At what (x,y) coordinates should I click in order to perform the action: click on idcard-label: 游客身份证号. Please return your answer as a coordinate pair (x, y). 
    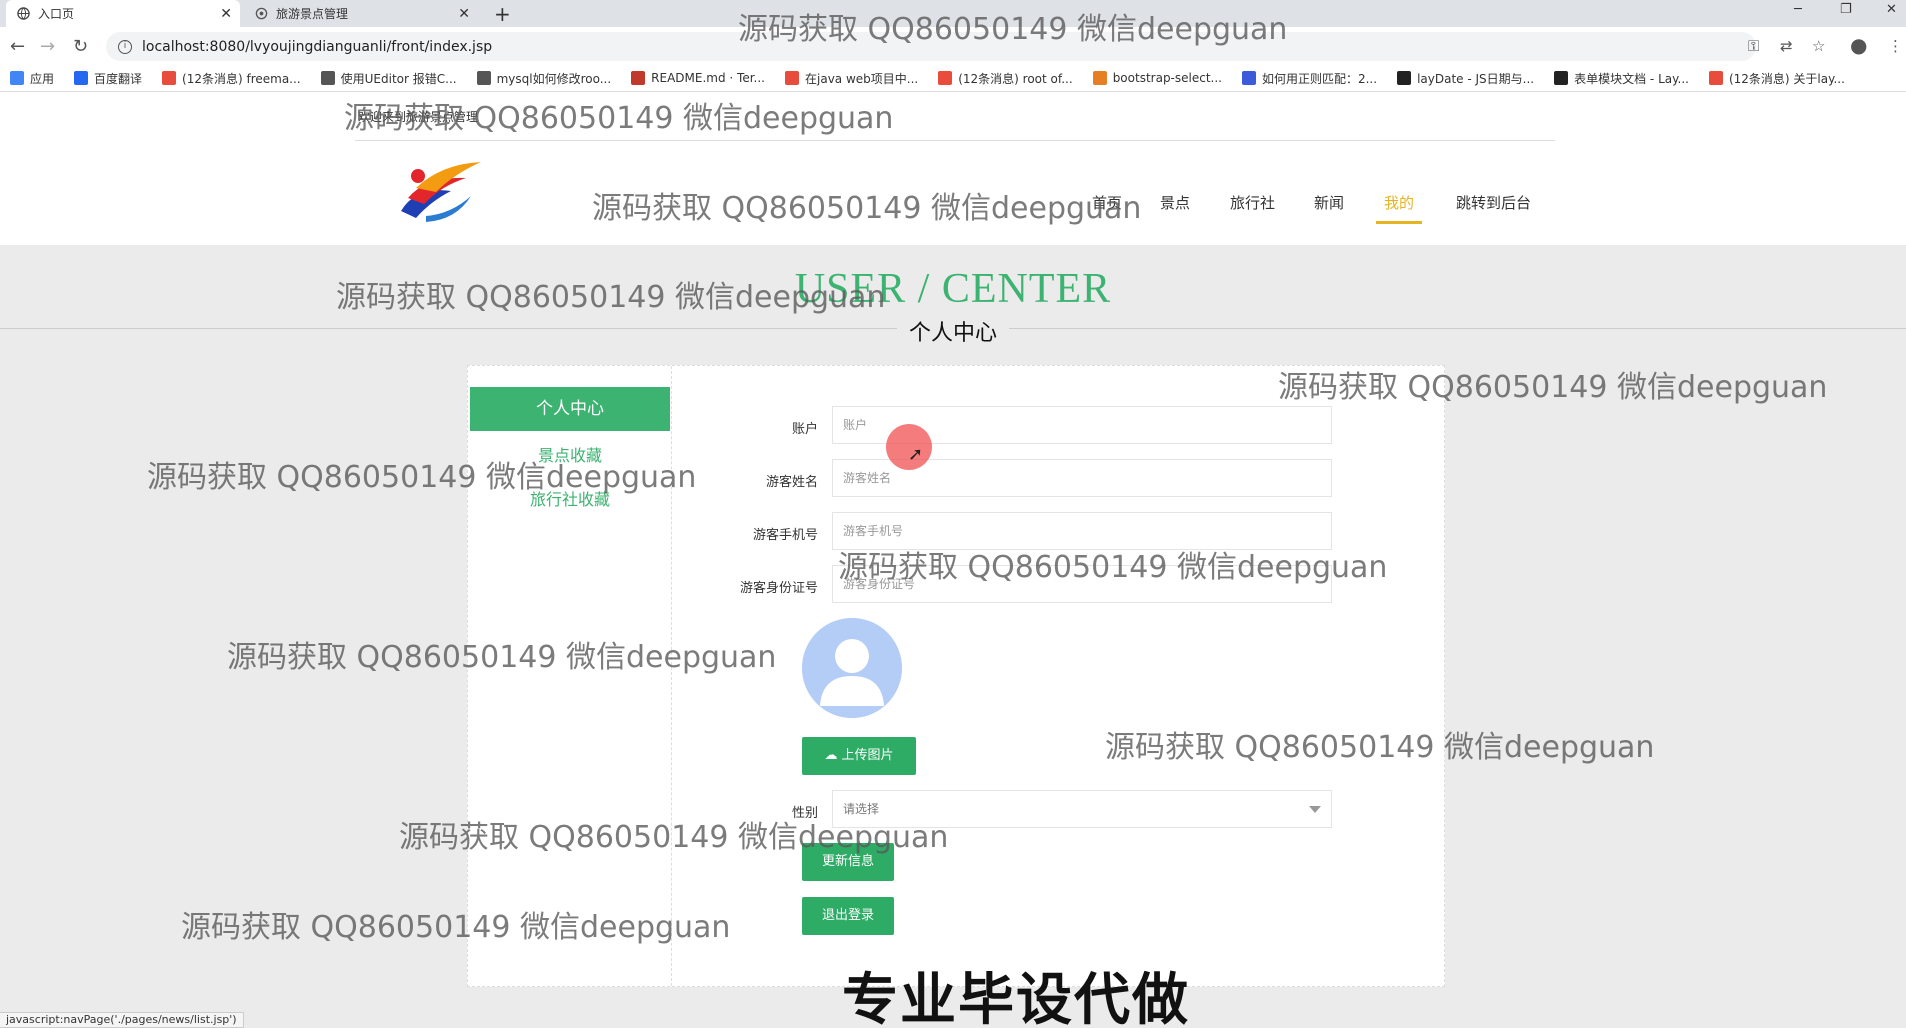
    Looking at the image, I should click on (778, 588).